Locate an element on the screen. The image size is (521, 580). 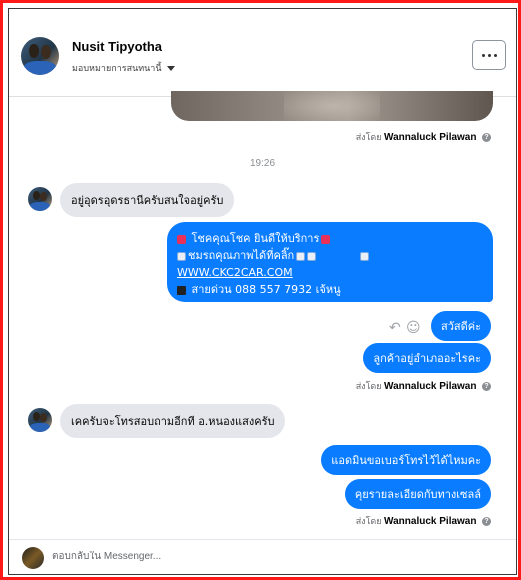
outgoing-message: สวัสดีค่ะ is located at coordinates (460, 326).